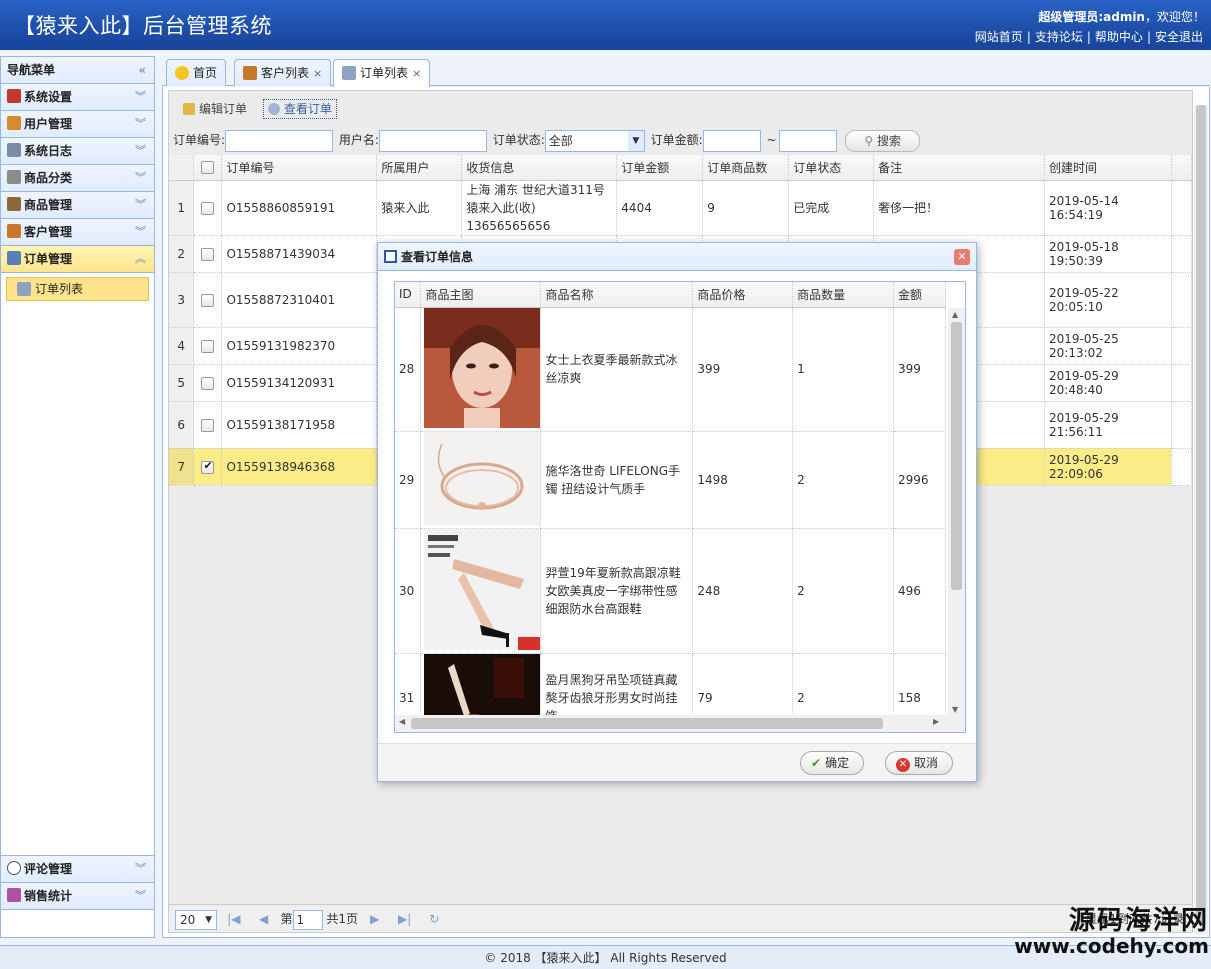 This screenshot has width=1211, height=969. I want to click on select-all-header, so click(208, 168).